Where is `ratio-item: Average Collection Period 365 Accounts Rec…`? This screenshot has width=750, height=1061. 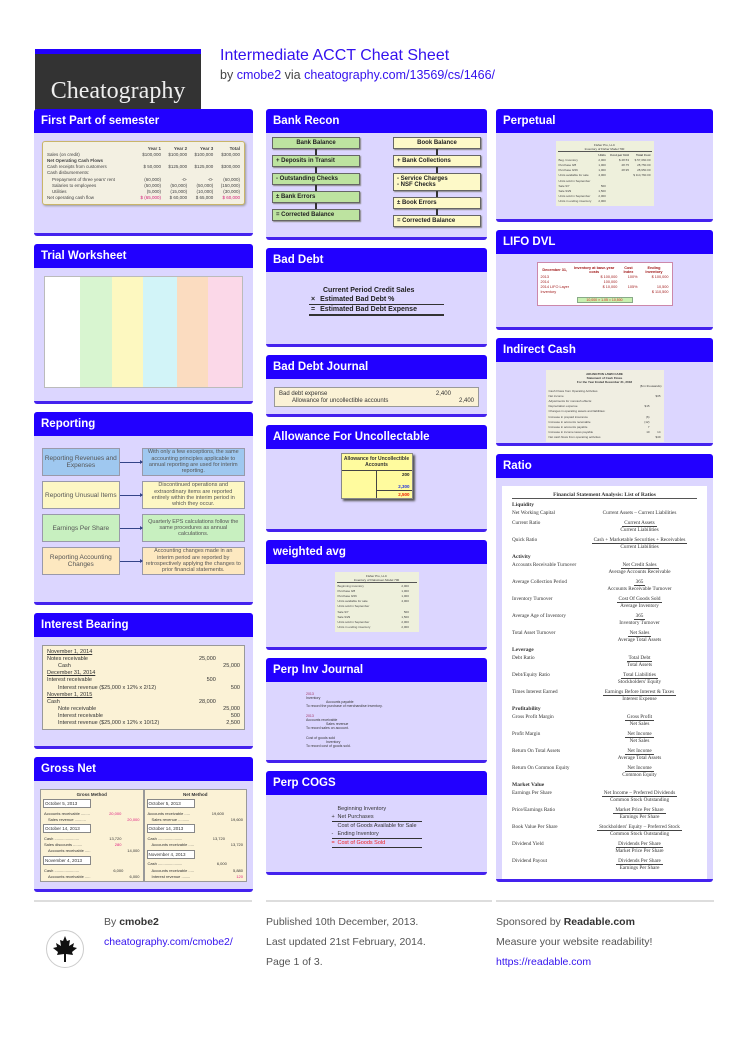
ratio-item: Average Collection Period 365 Accounts Rec… is located at coordinates (604, 585).